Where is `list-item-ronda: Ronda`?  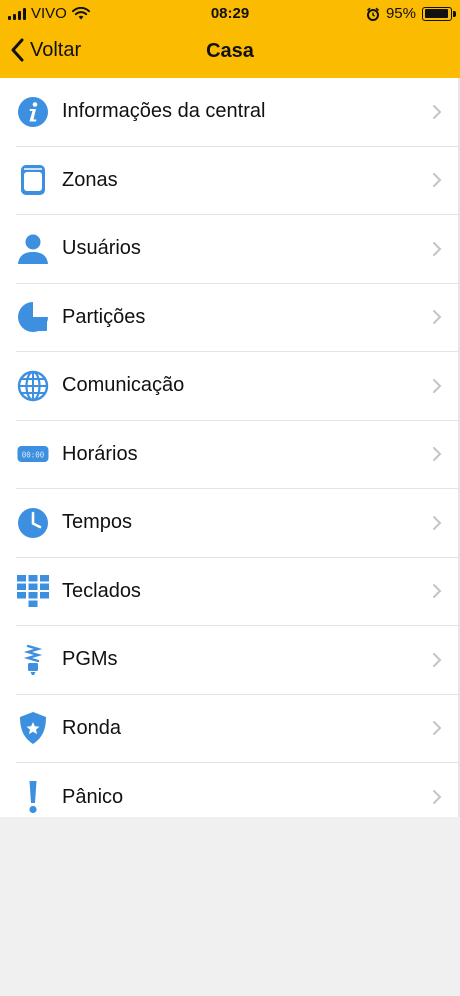
list-item-ronda: Ronda is located at coordinates (237, 729).